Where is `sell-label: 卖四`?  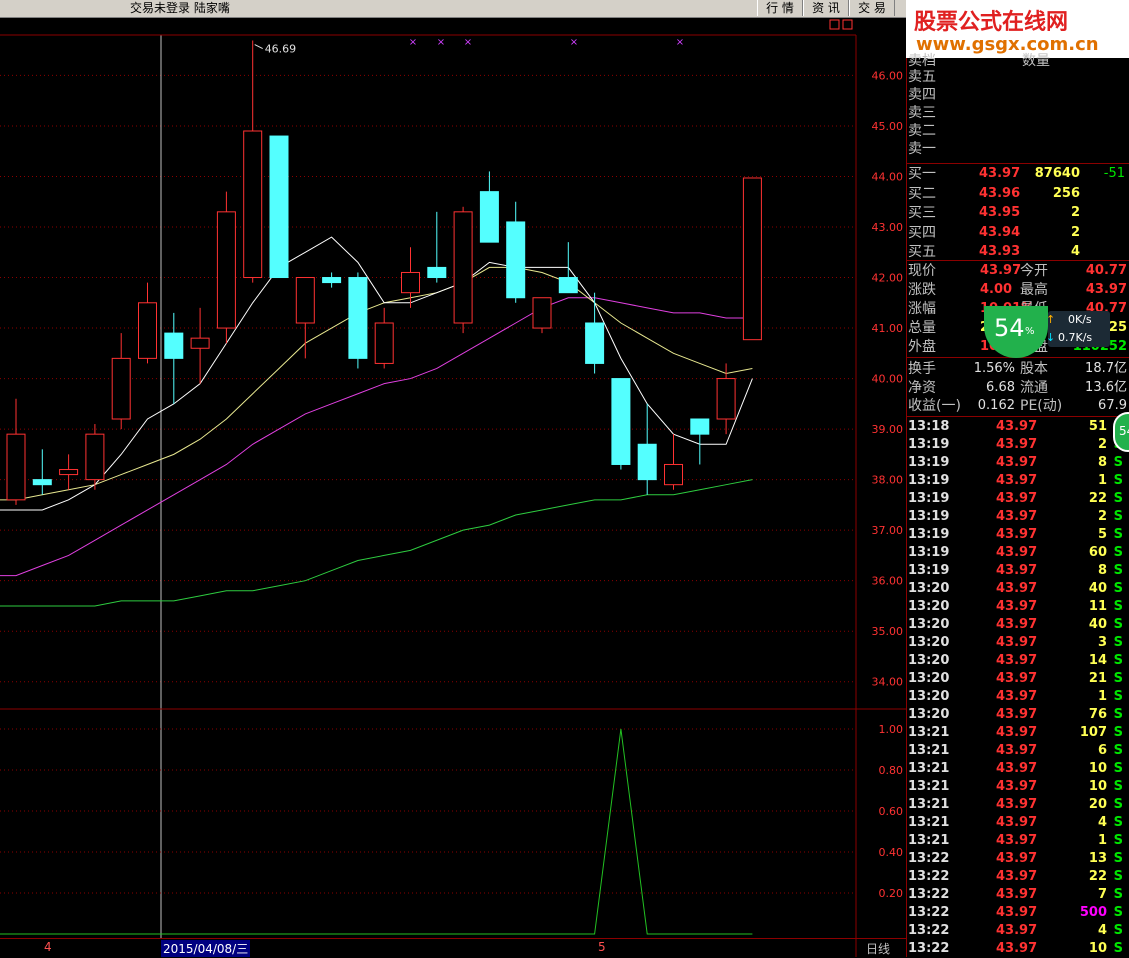 sell-label: 卖四 is located at coordinates (922, 95).